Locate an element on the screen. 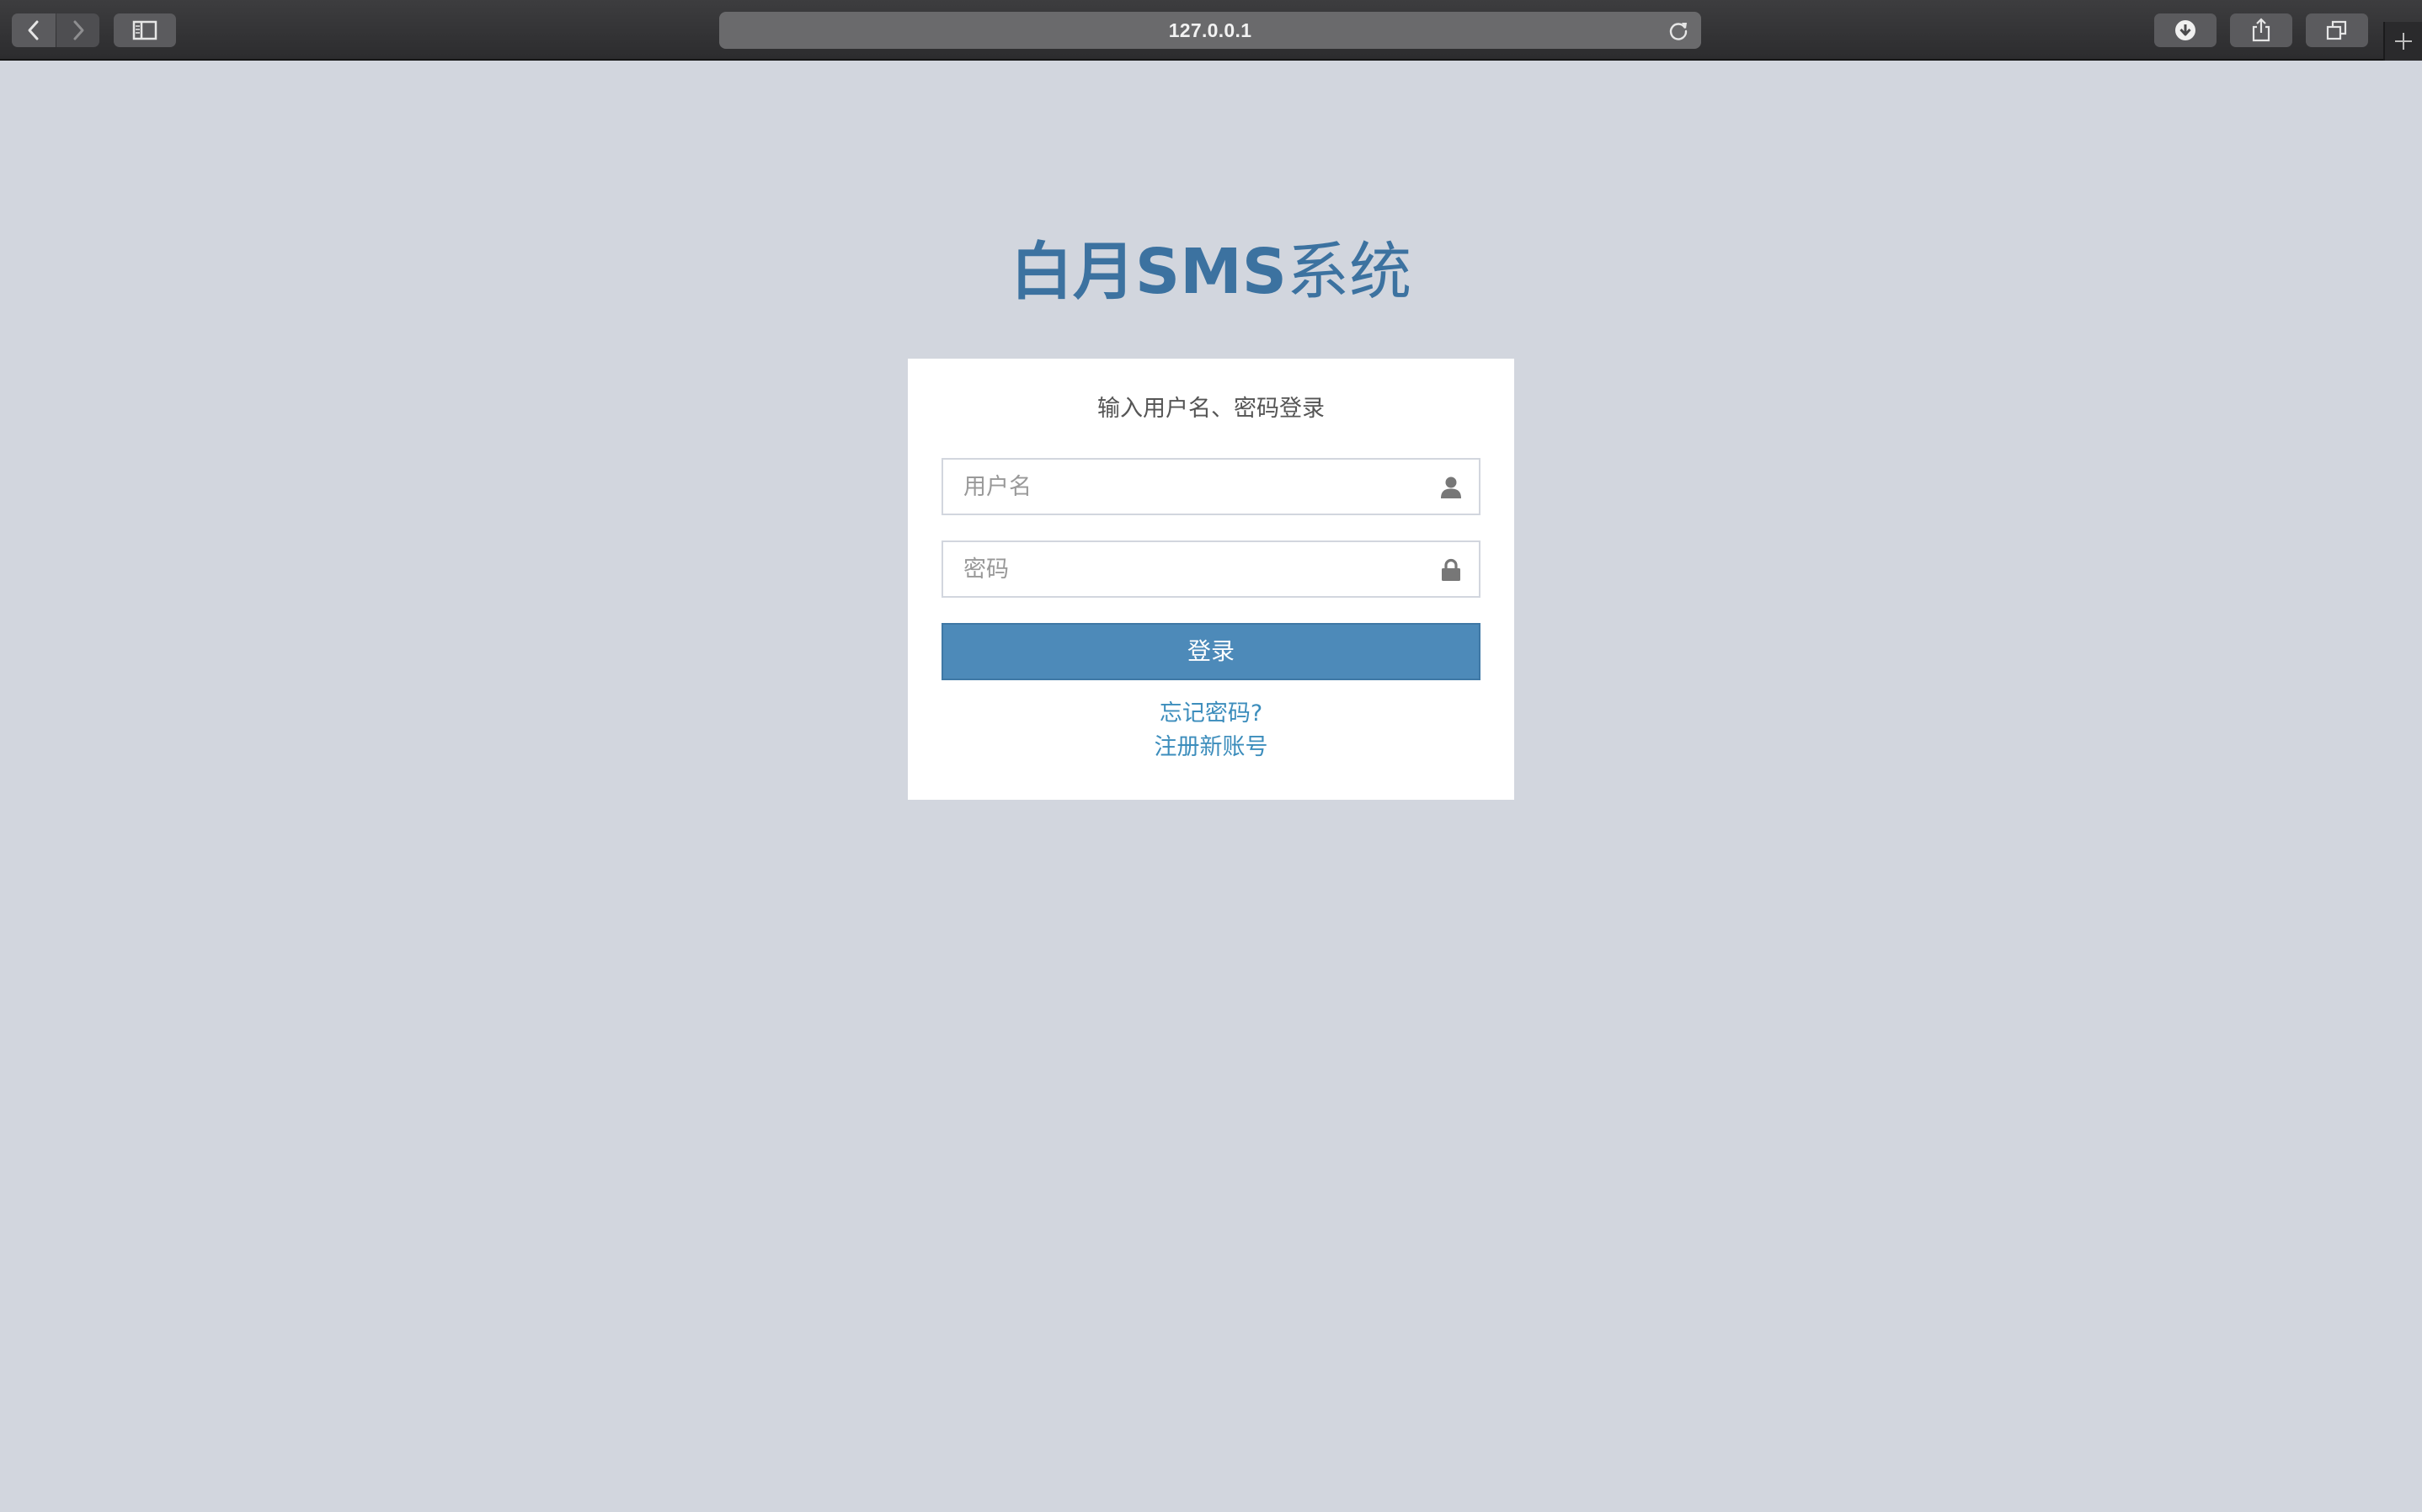 This screenshot has width=2422, height=1512. login-message: 输入用户名、密码登录 is located at coordinates (1211, 409).